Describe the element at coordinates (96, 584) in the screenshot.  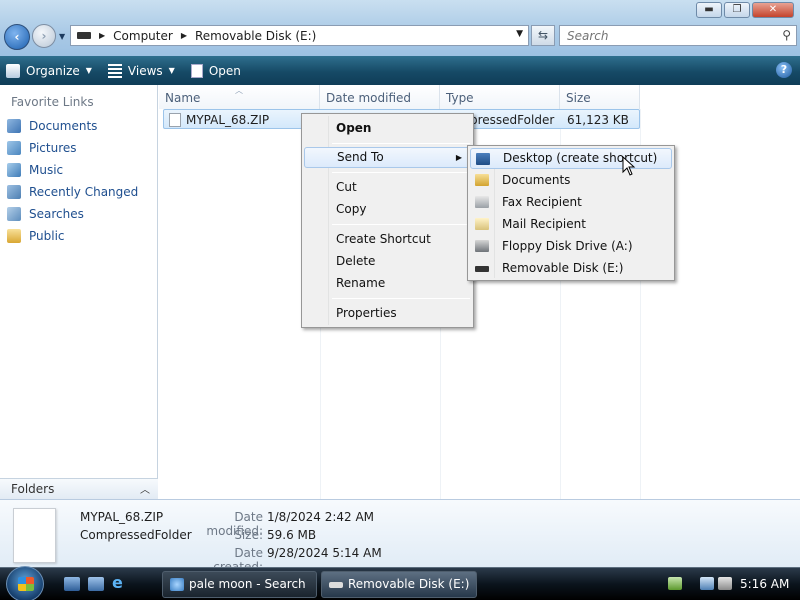
I see `switch-windows-icon` at that location.